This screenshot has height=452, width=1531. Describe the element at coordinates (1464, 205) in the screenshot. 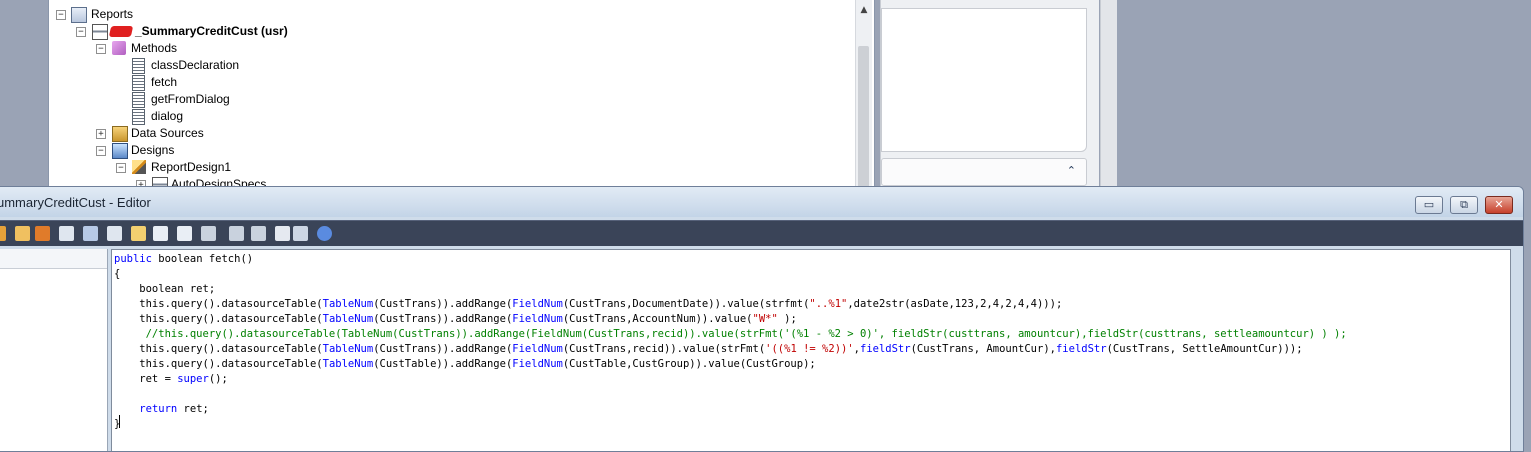

I see `restore-button: ⧉` at that location.